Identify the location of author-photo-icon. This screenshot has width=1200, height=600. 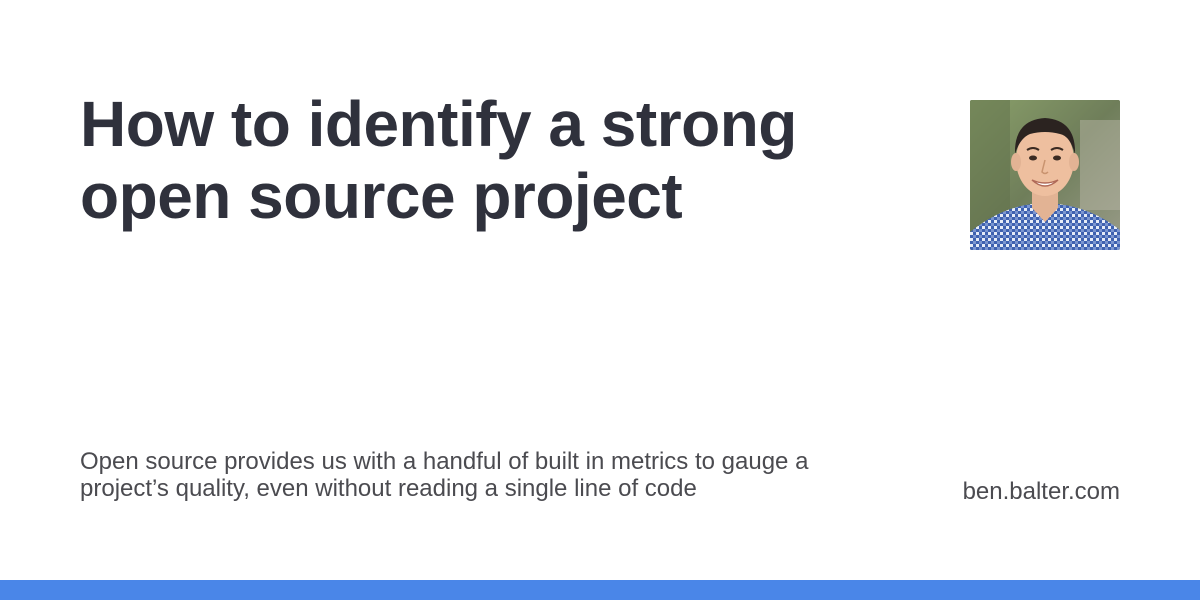
(1045, 175).